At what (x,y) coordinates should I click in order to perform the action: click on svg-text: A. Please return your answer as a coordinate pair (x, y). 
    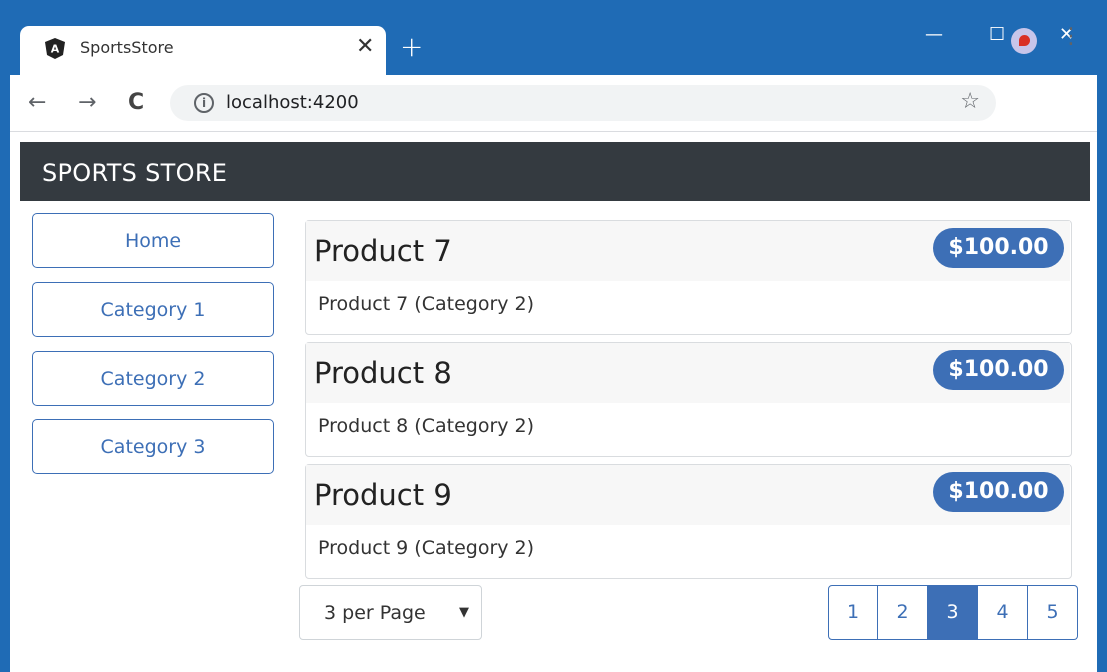
    Looking at the image, I should click on (55, 49).